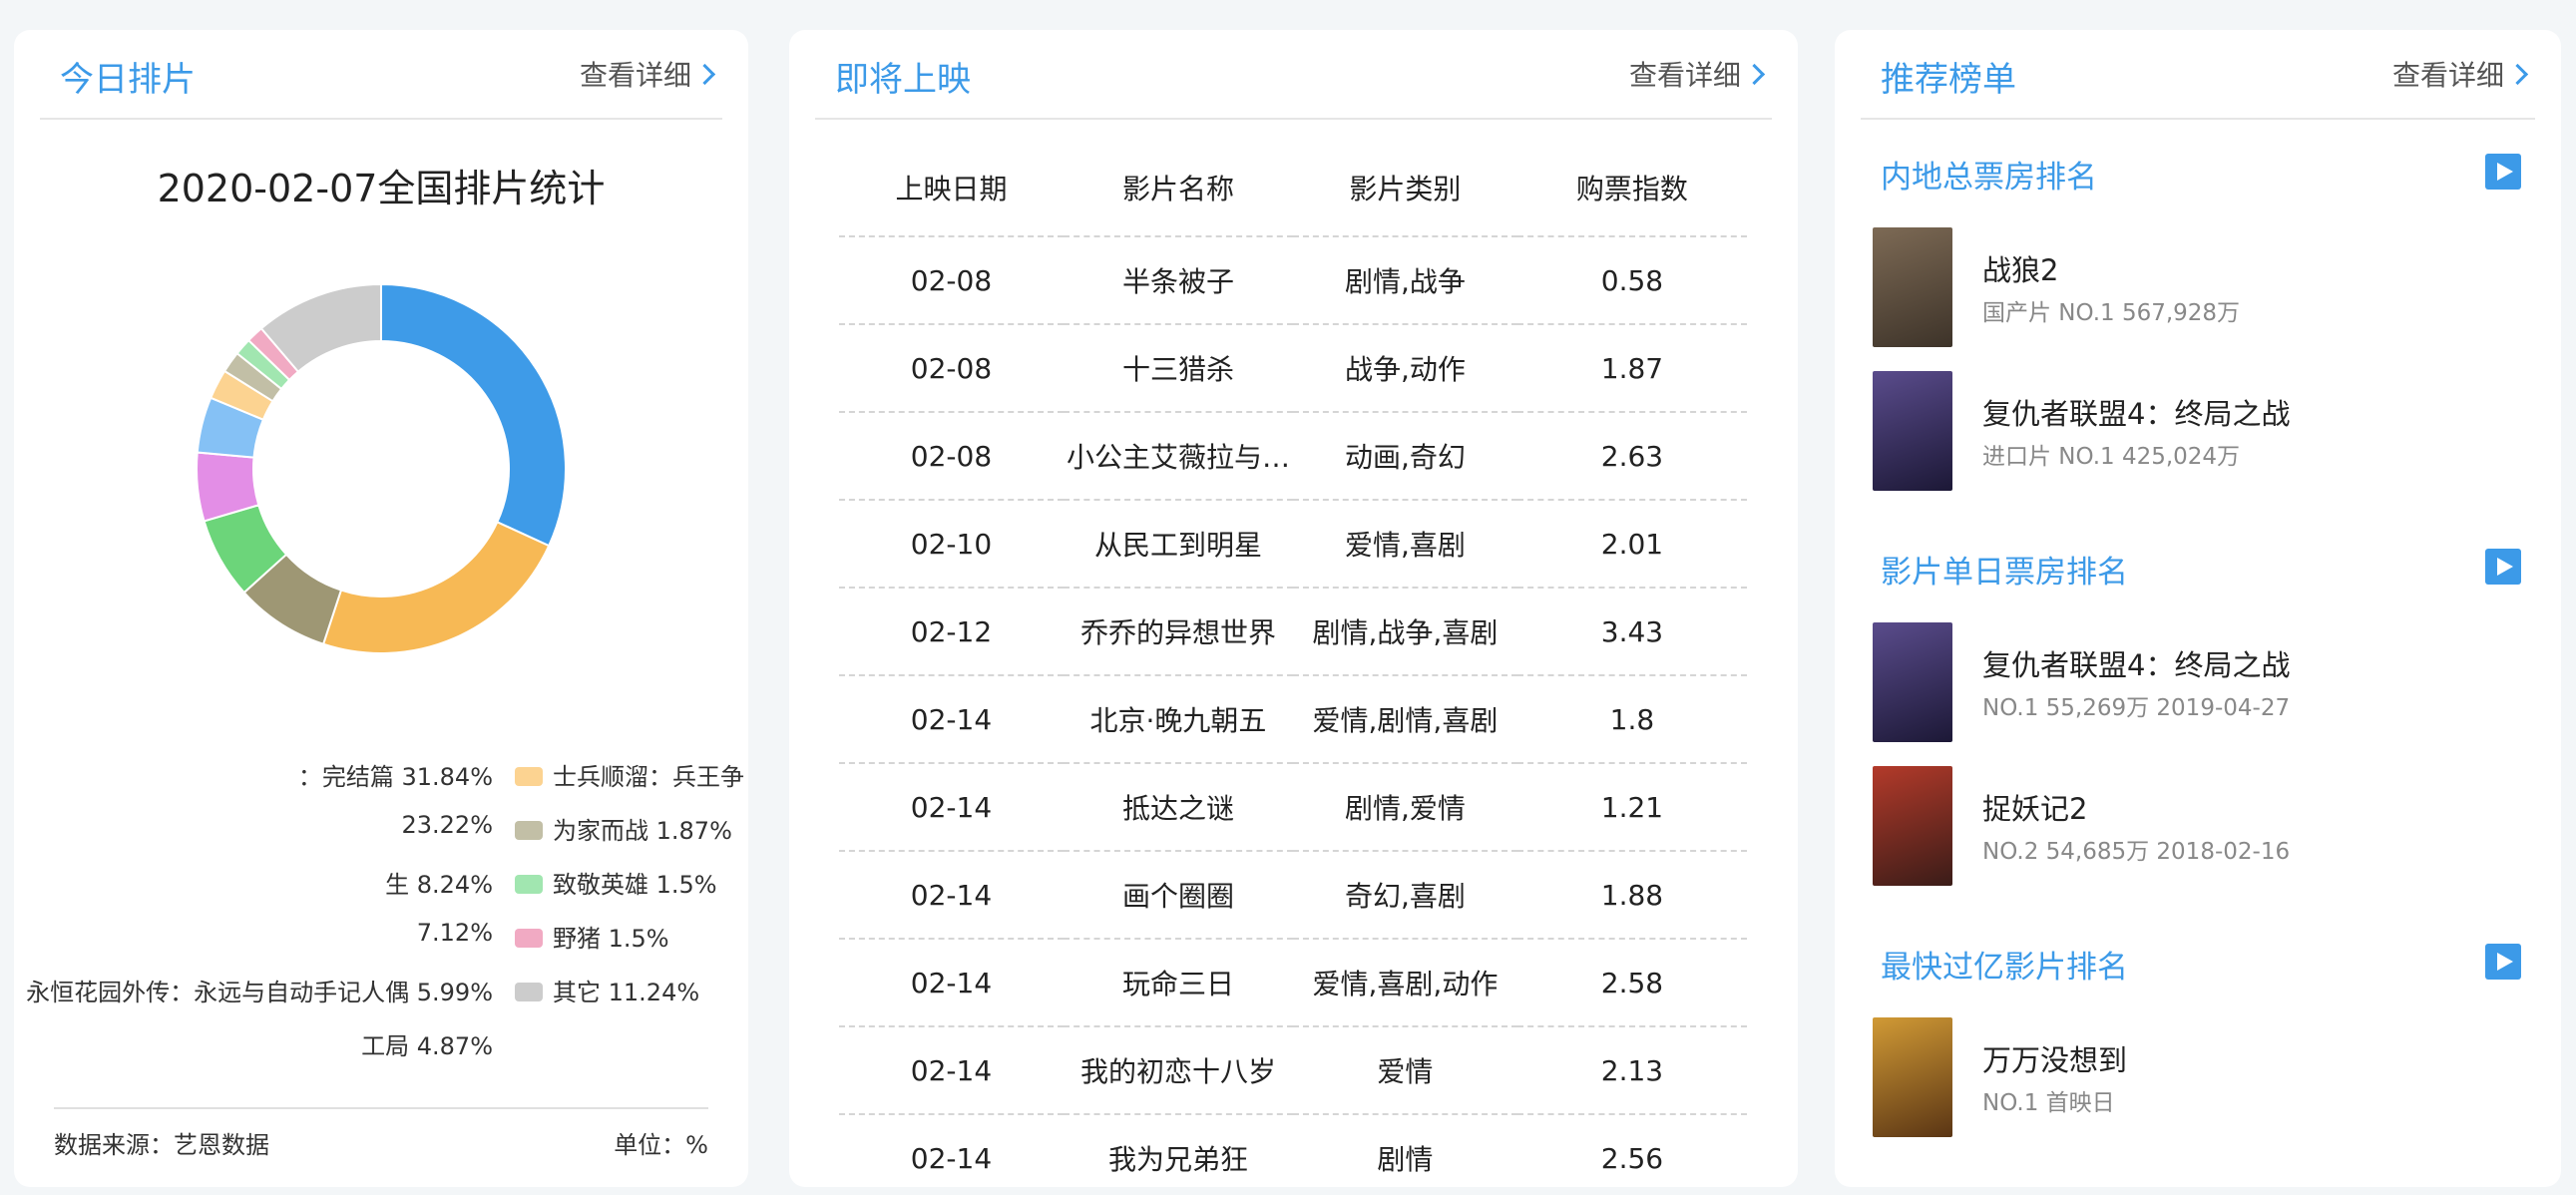  I want to click on table-cell: 战争,动作, so click(1405, 368).